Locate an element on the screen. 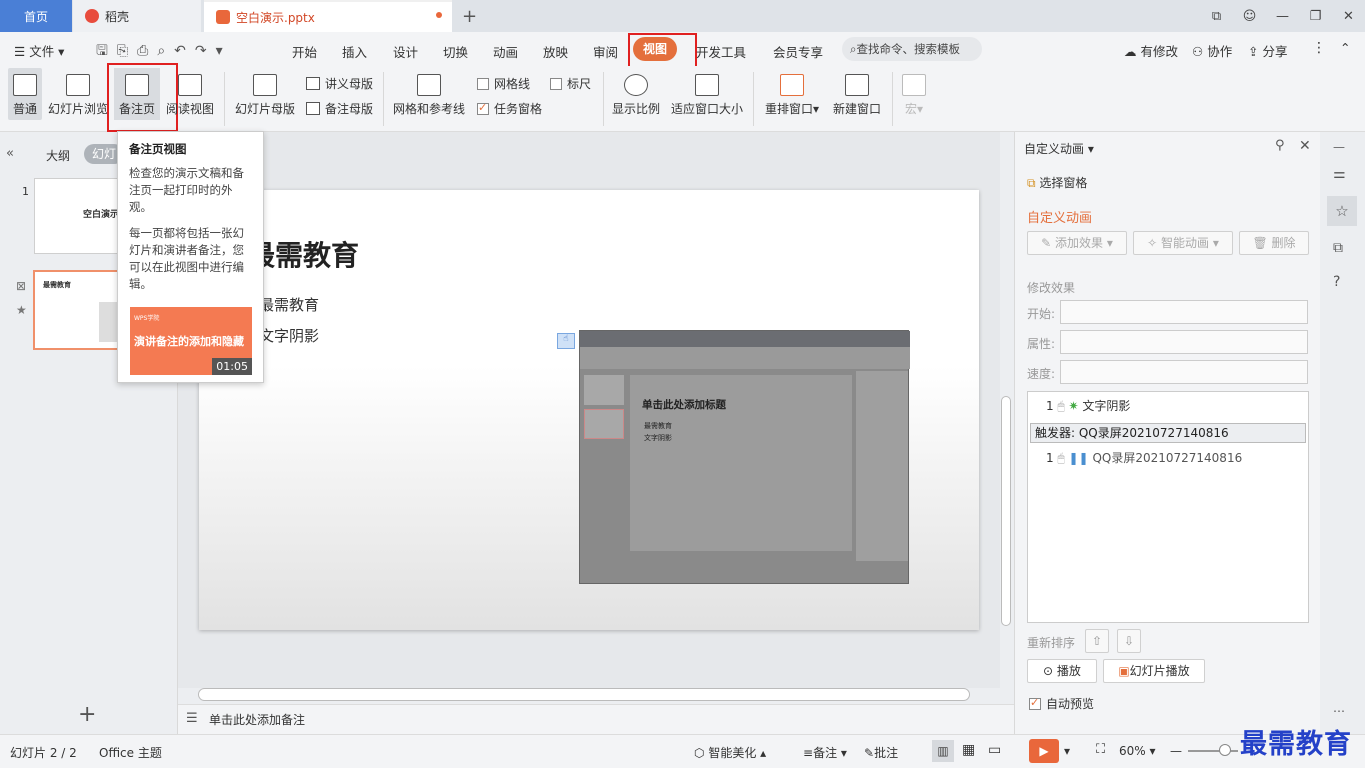  smart-animation-button: ✧ 智能动画 ▾ is located at coordinates (1183, 243).